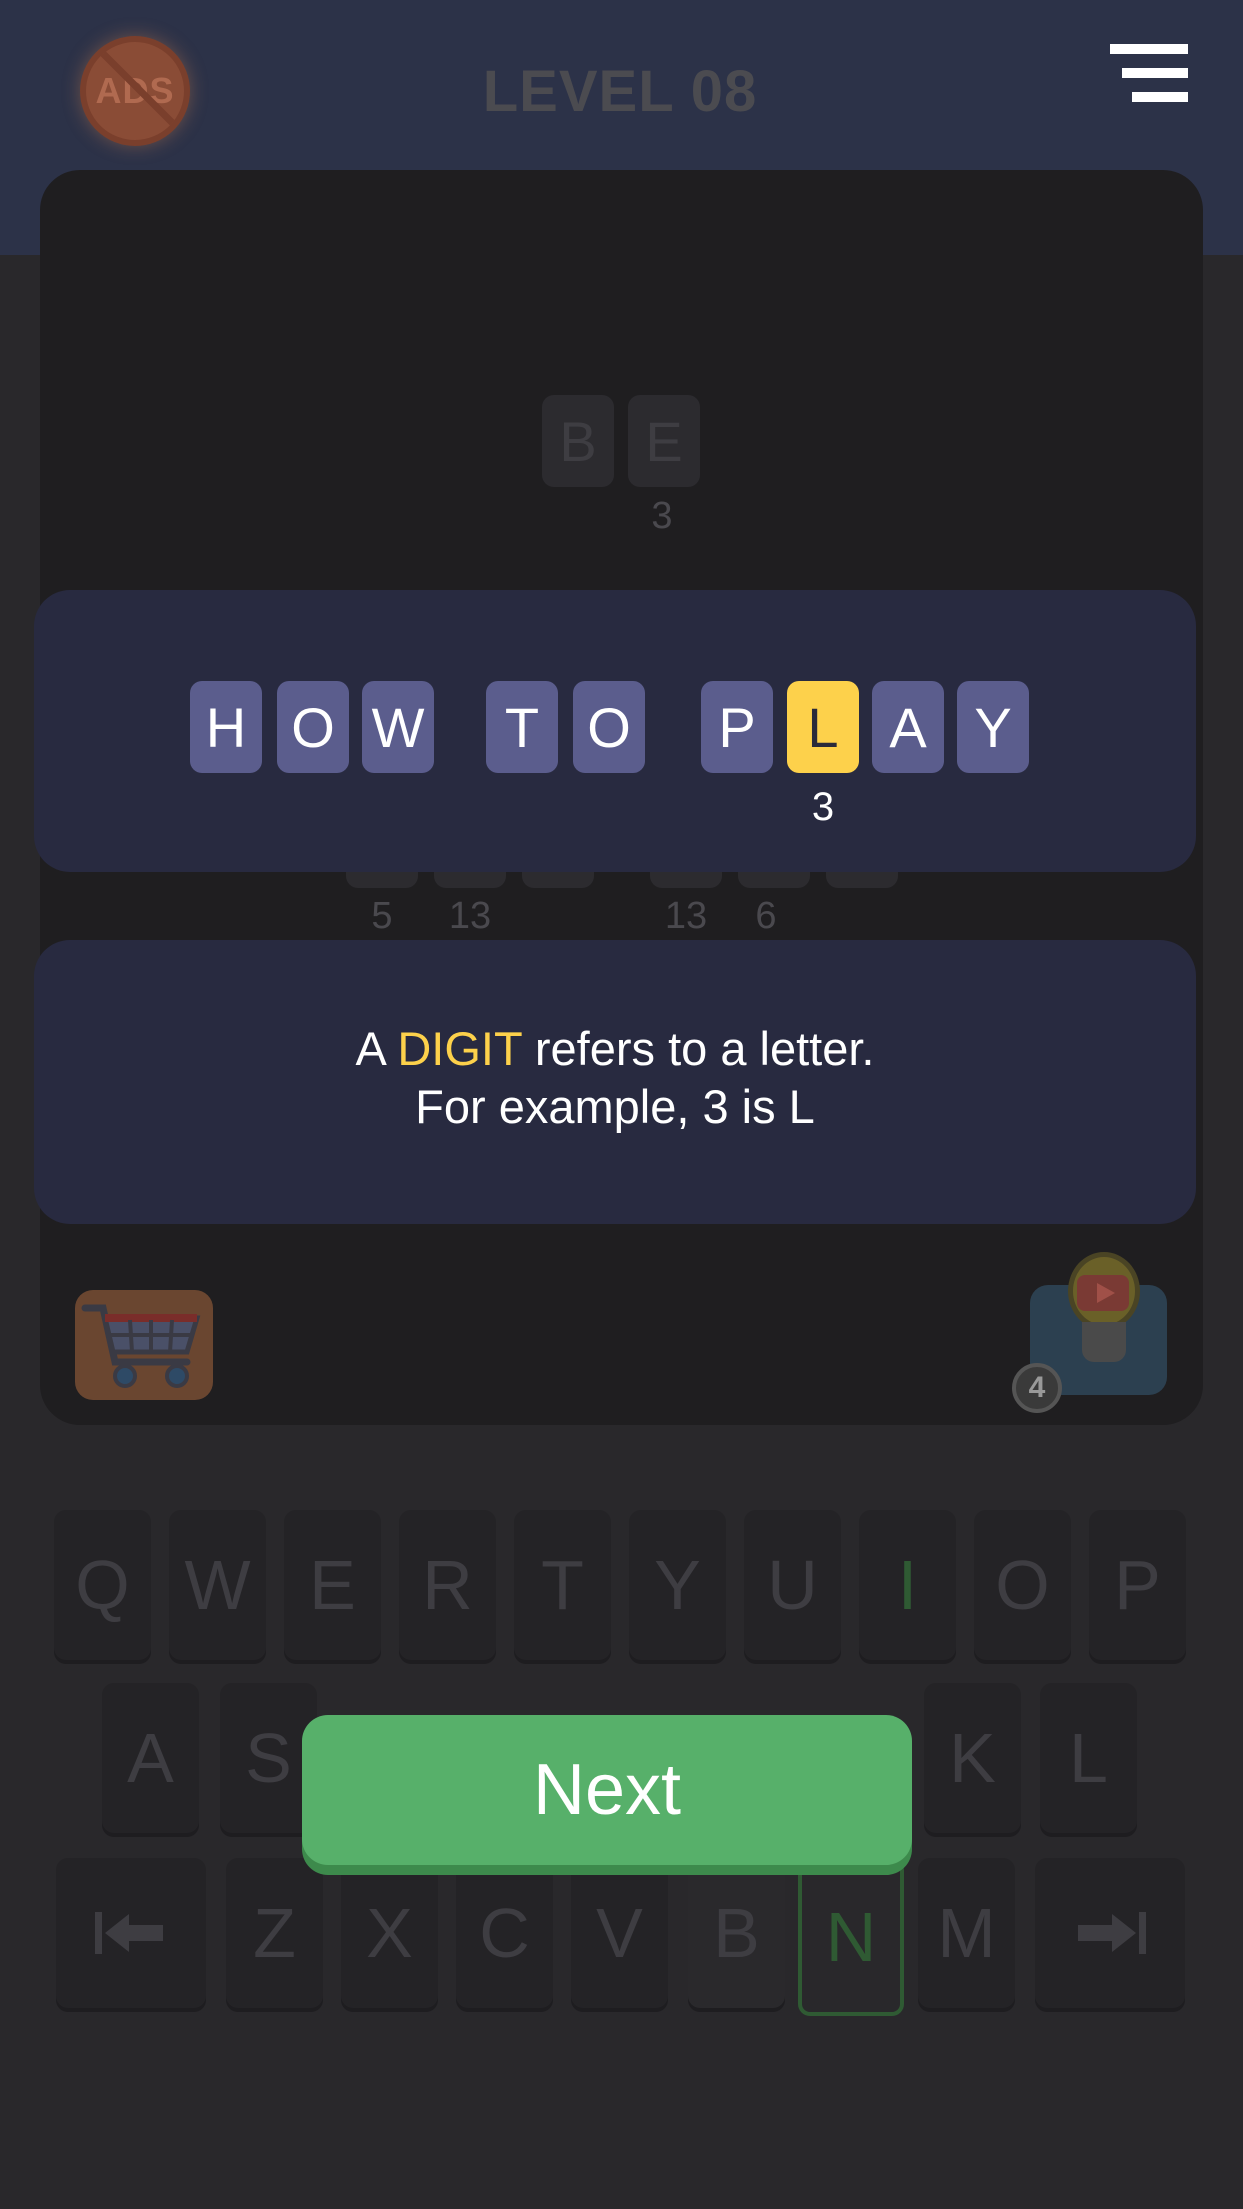  I want to click on key-b: B, so click(736, 1933).